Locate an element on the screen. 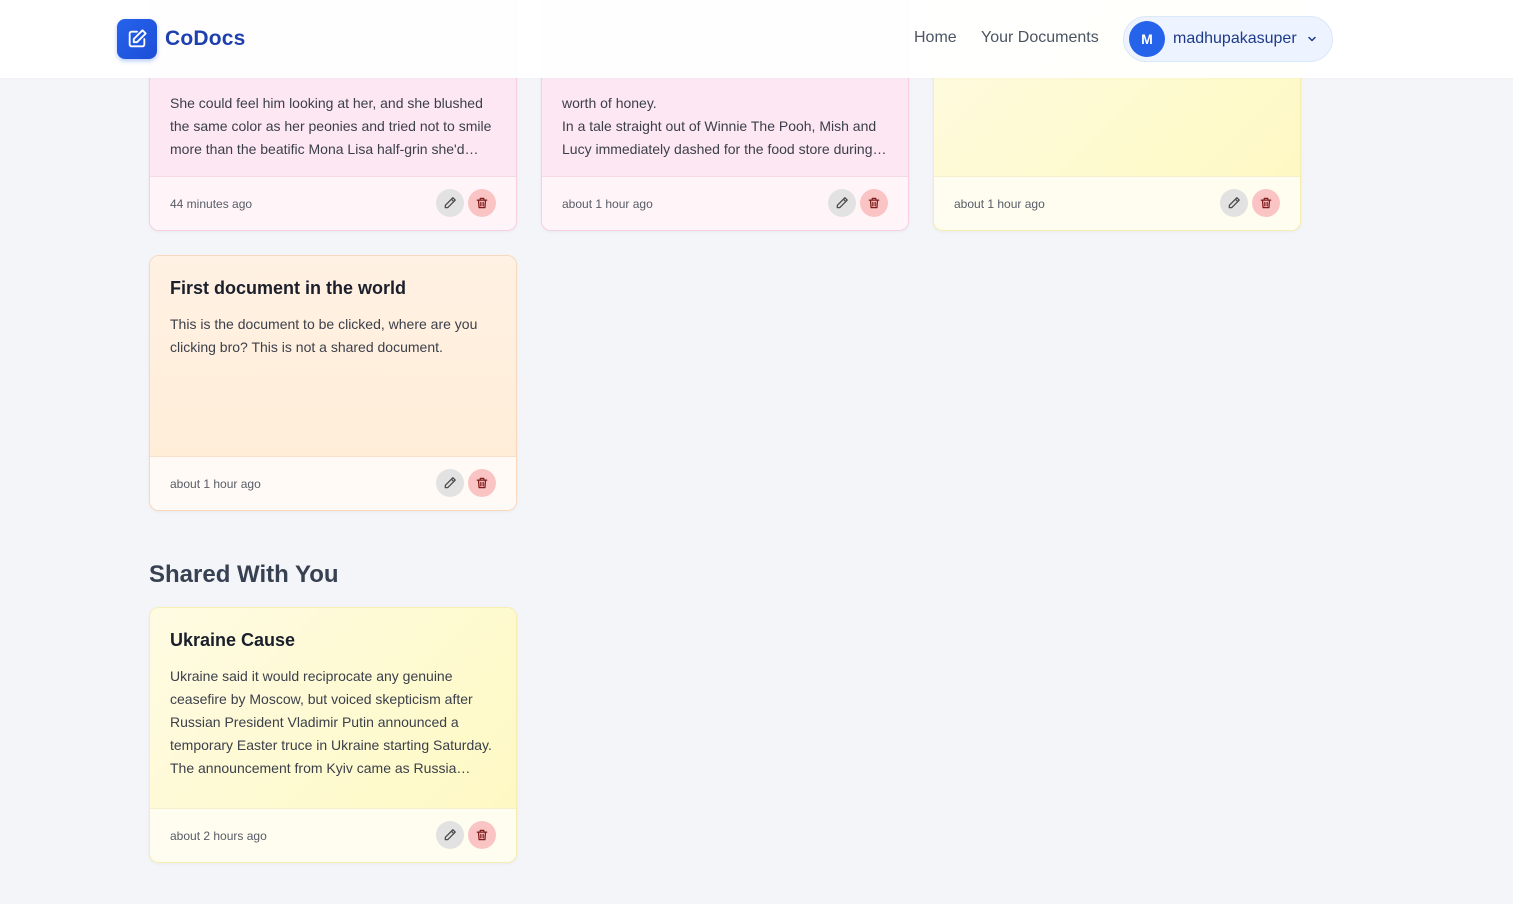 The height and width of the screenshot is (904, 1513). edit-document-icon is located at coordinates (137, 39).